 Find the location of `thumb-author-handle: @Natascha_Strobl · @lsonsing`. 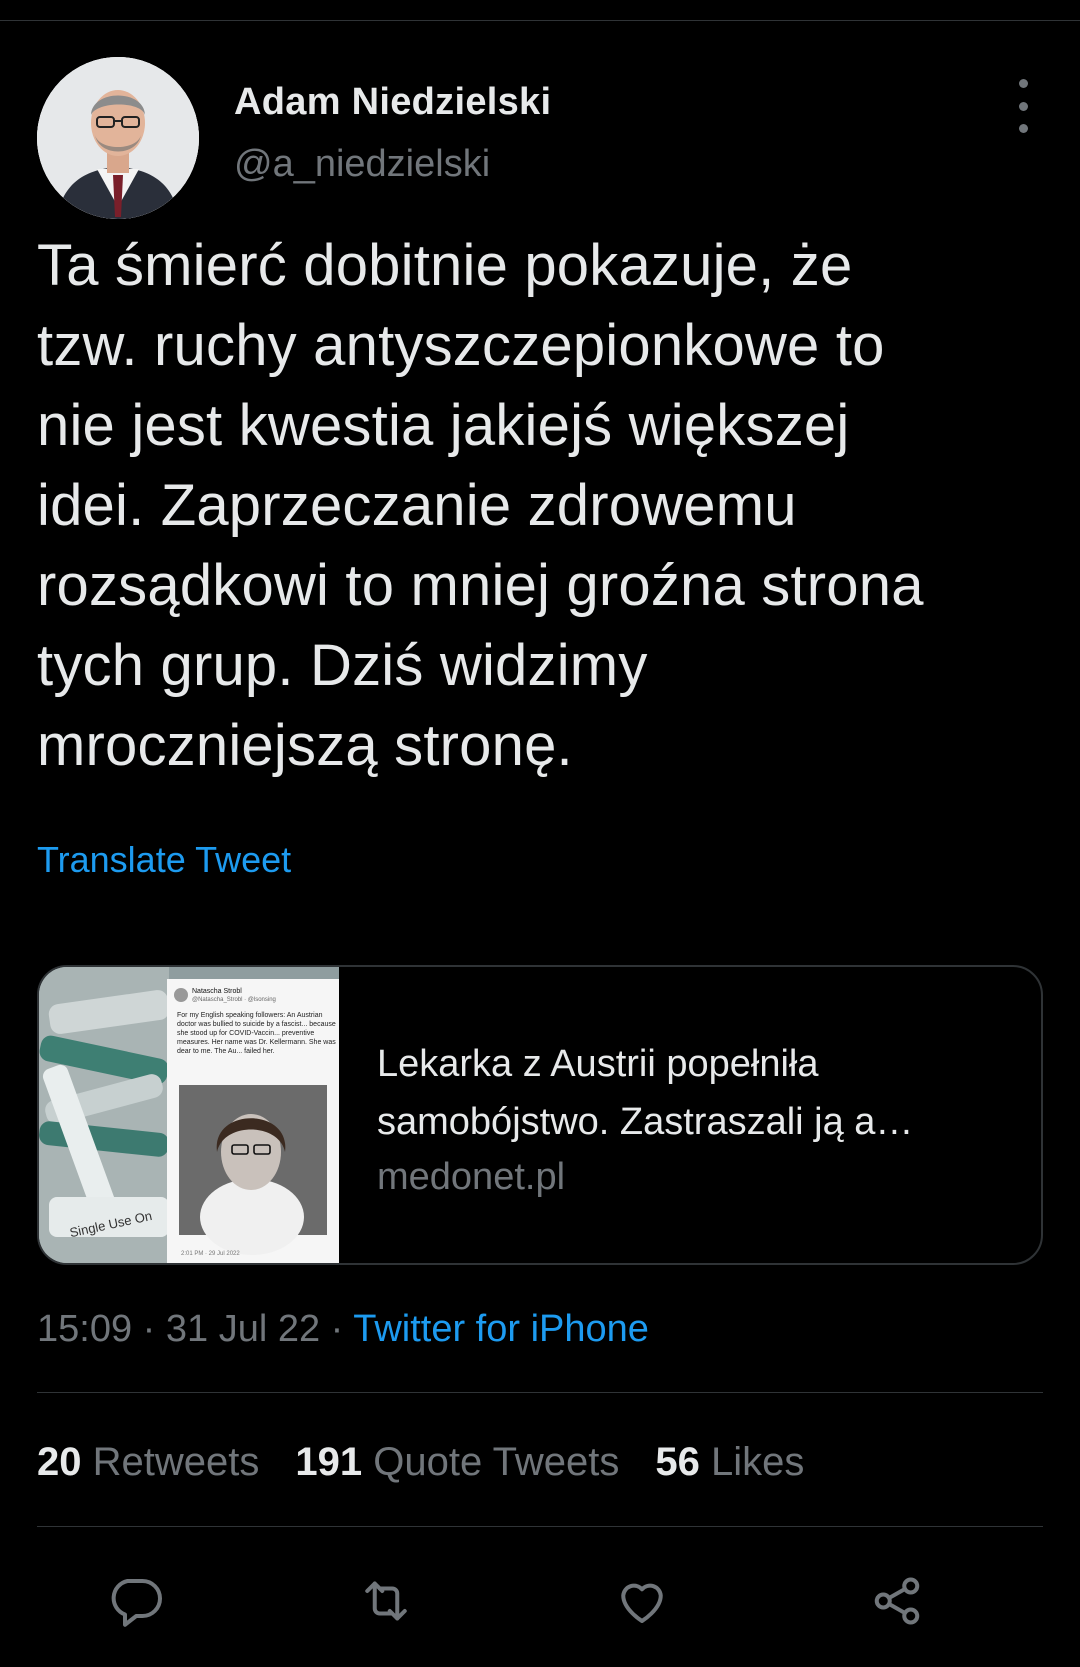

thumb-author-handle: @Natascha_Strobl · @lsonsing is located at coordinates (234, 1000).